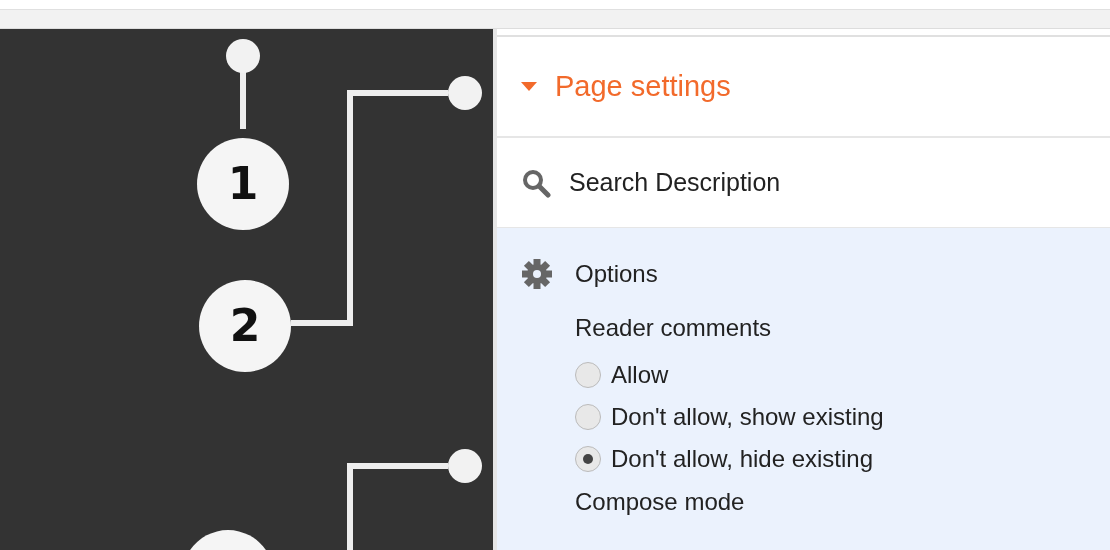  Describe the element at coordinates (616, 274) in the screenshot. I see `options-label: Options` at that location.